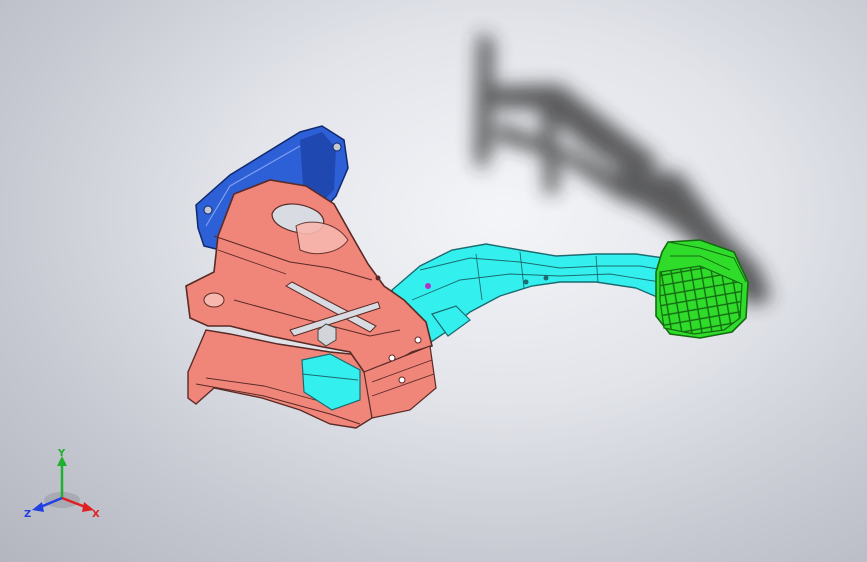 Image resolution: width=867 pixels, height=562 pixels. What do you see at coordinates (96, 514) in the screenshot?
I see `x-axis-label: X` at bounding box center [96, 514].